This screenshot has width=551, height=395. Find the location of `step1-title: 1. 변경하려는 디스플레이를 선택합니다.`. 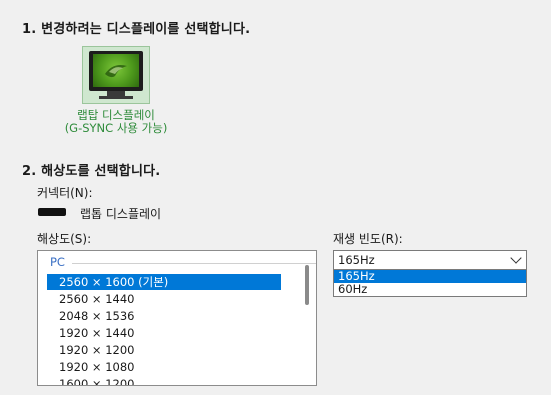

step1-title: 1. 변경하려는 디스플레이를 선택합니다. is located at coordinates (136, 29).